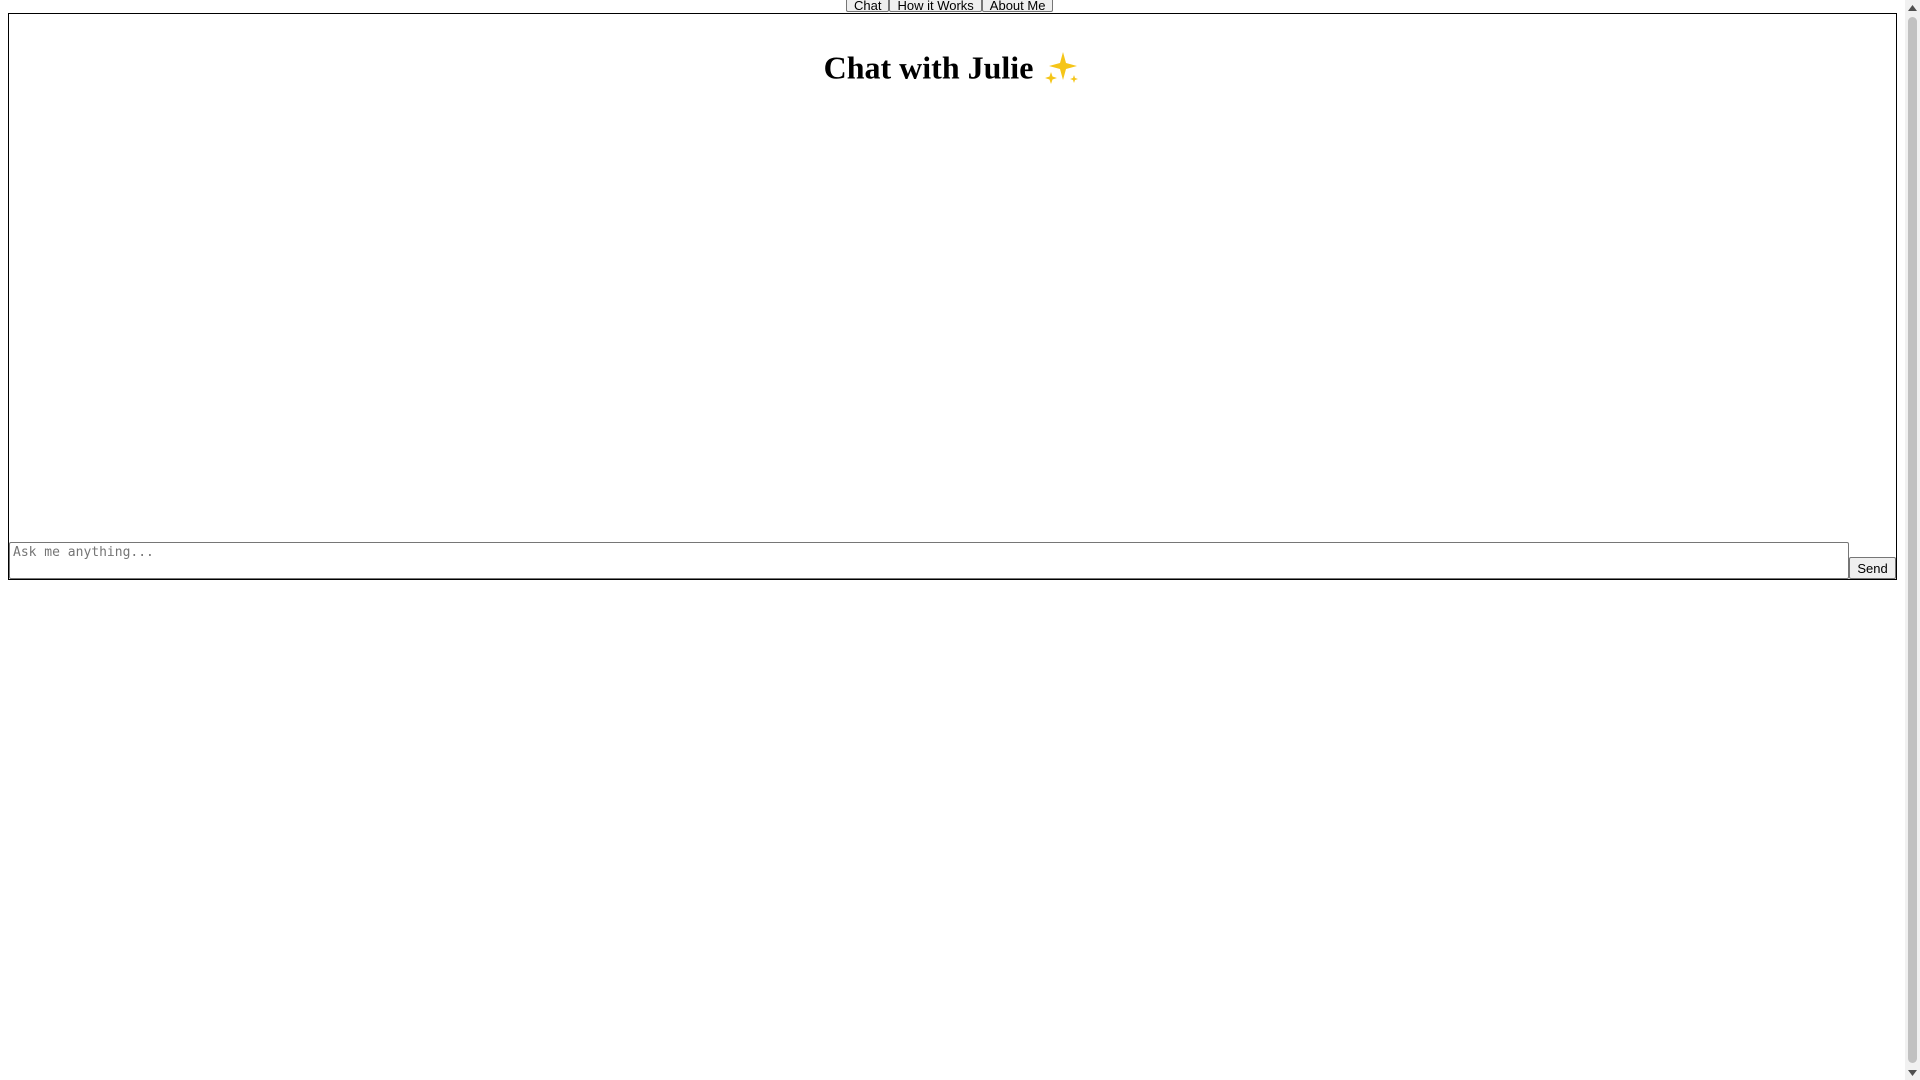 The width and height of the screenshot is (1920, 1080). Describe the element at coordinates (929, 560) in the screenshot. I see `chat-input` at that location.